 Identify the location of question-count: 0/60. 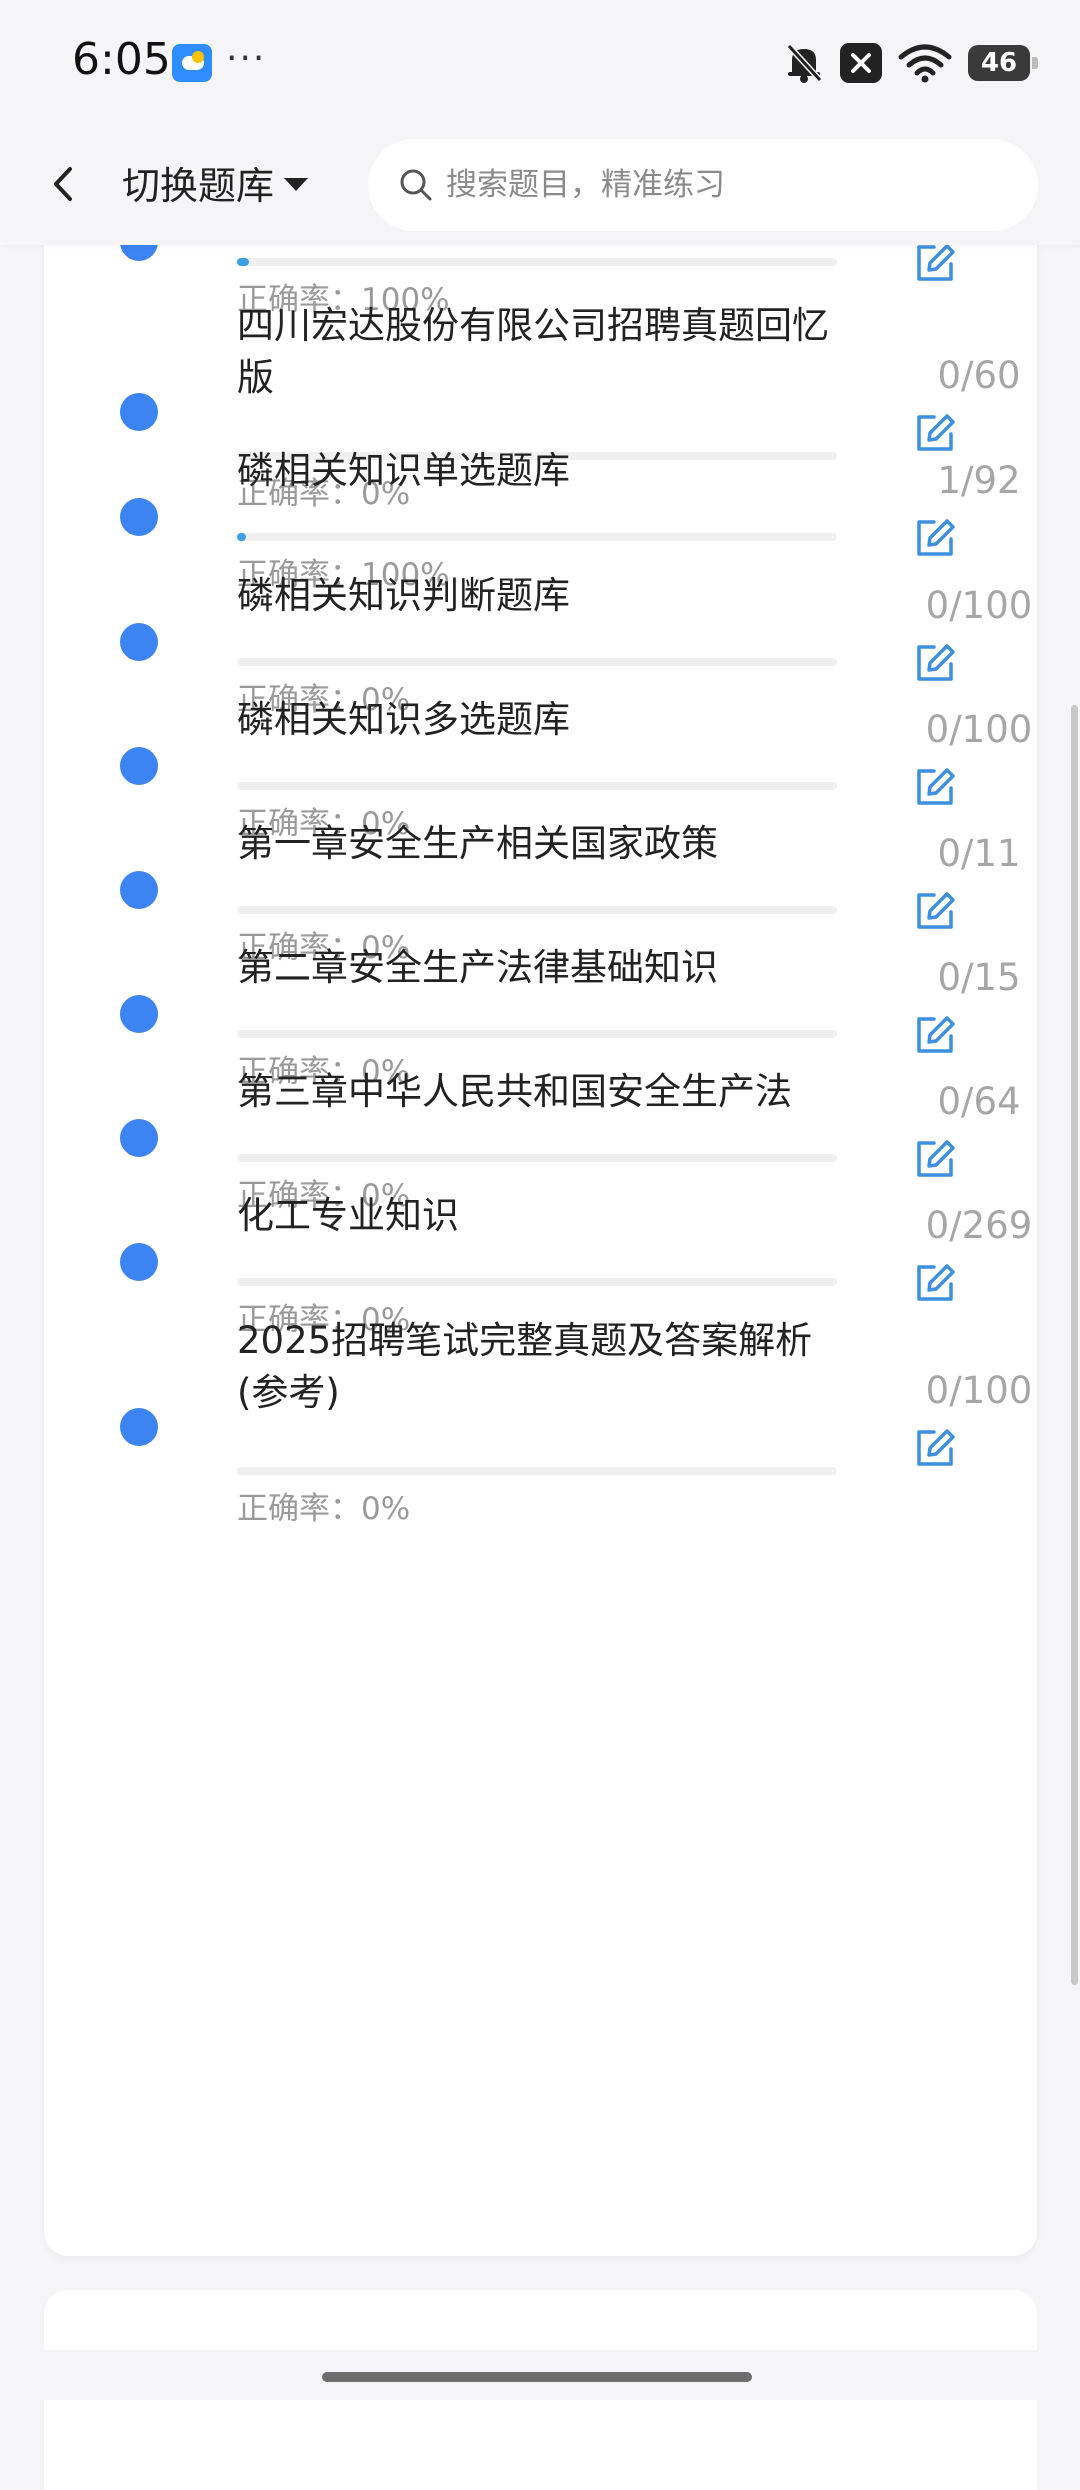
(979, 375).